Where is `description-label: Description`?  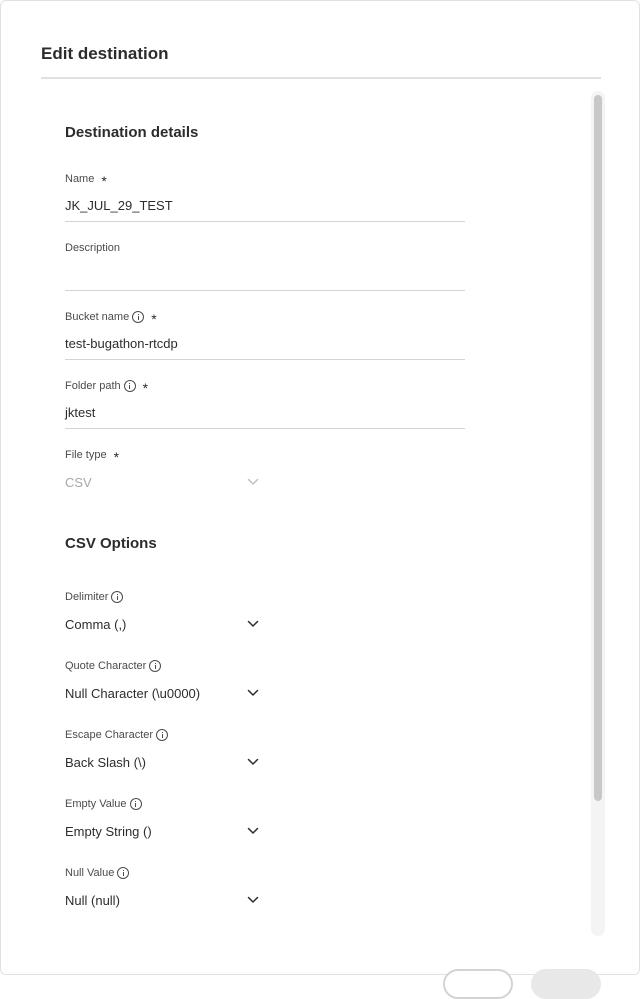 description-label: Description is located at coordinates (92, 248).